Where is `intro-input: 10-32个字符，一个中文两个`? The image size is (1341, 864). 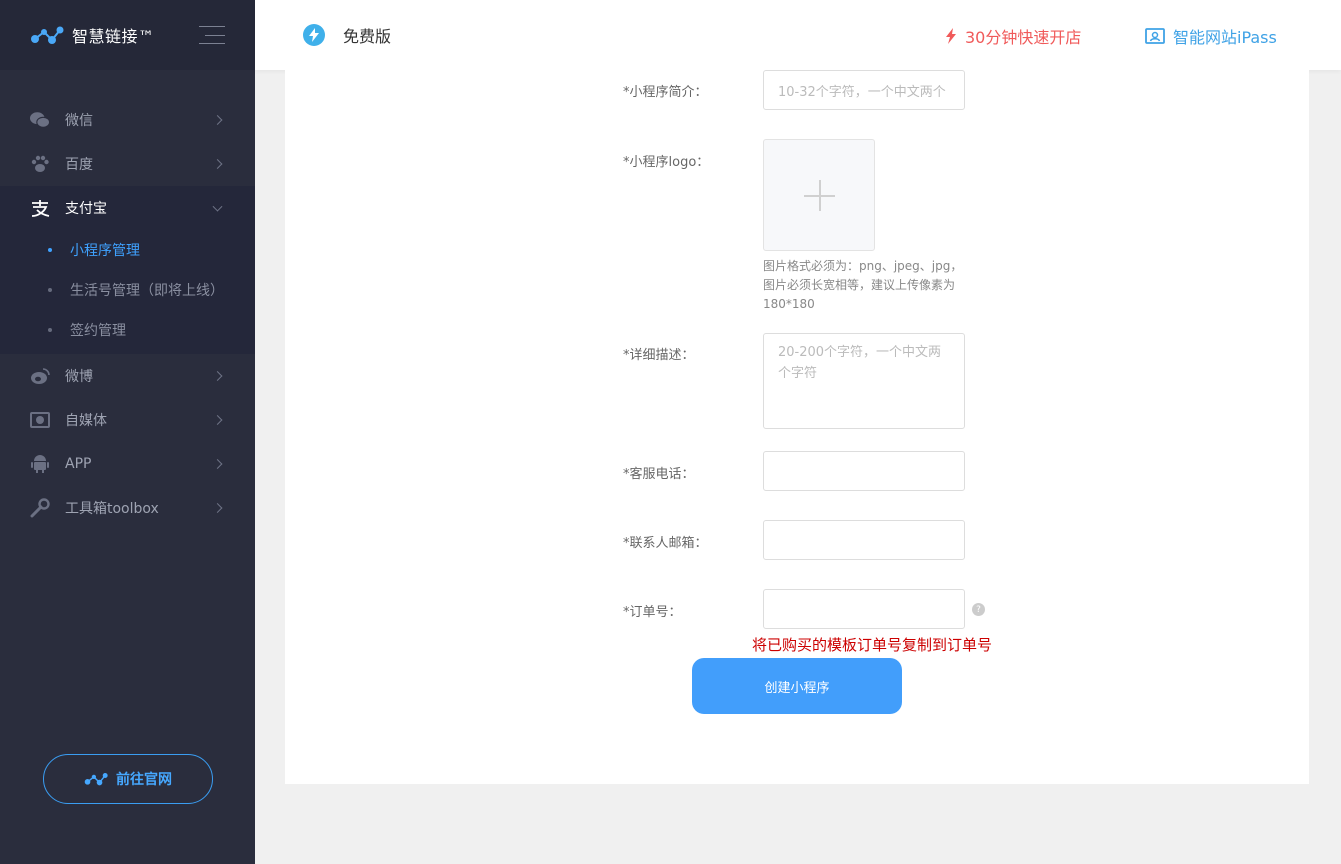 intro-input: 10-32个字符，一个中文两个 is located at coordinates (864, 90).